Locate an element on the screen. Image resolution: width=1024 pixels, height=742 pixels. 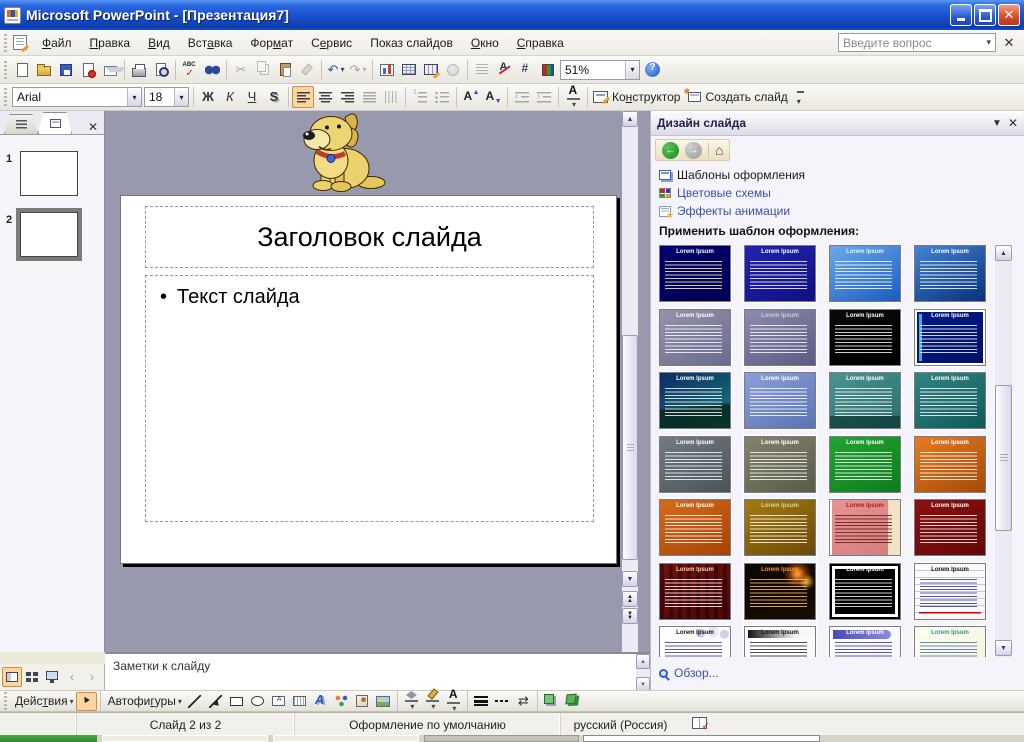
font-combo: Arial ▾ is located at coordinates (77, 97).